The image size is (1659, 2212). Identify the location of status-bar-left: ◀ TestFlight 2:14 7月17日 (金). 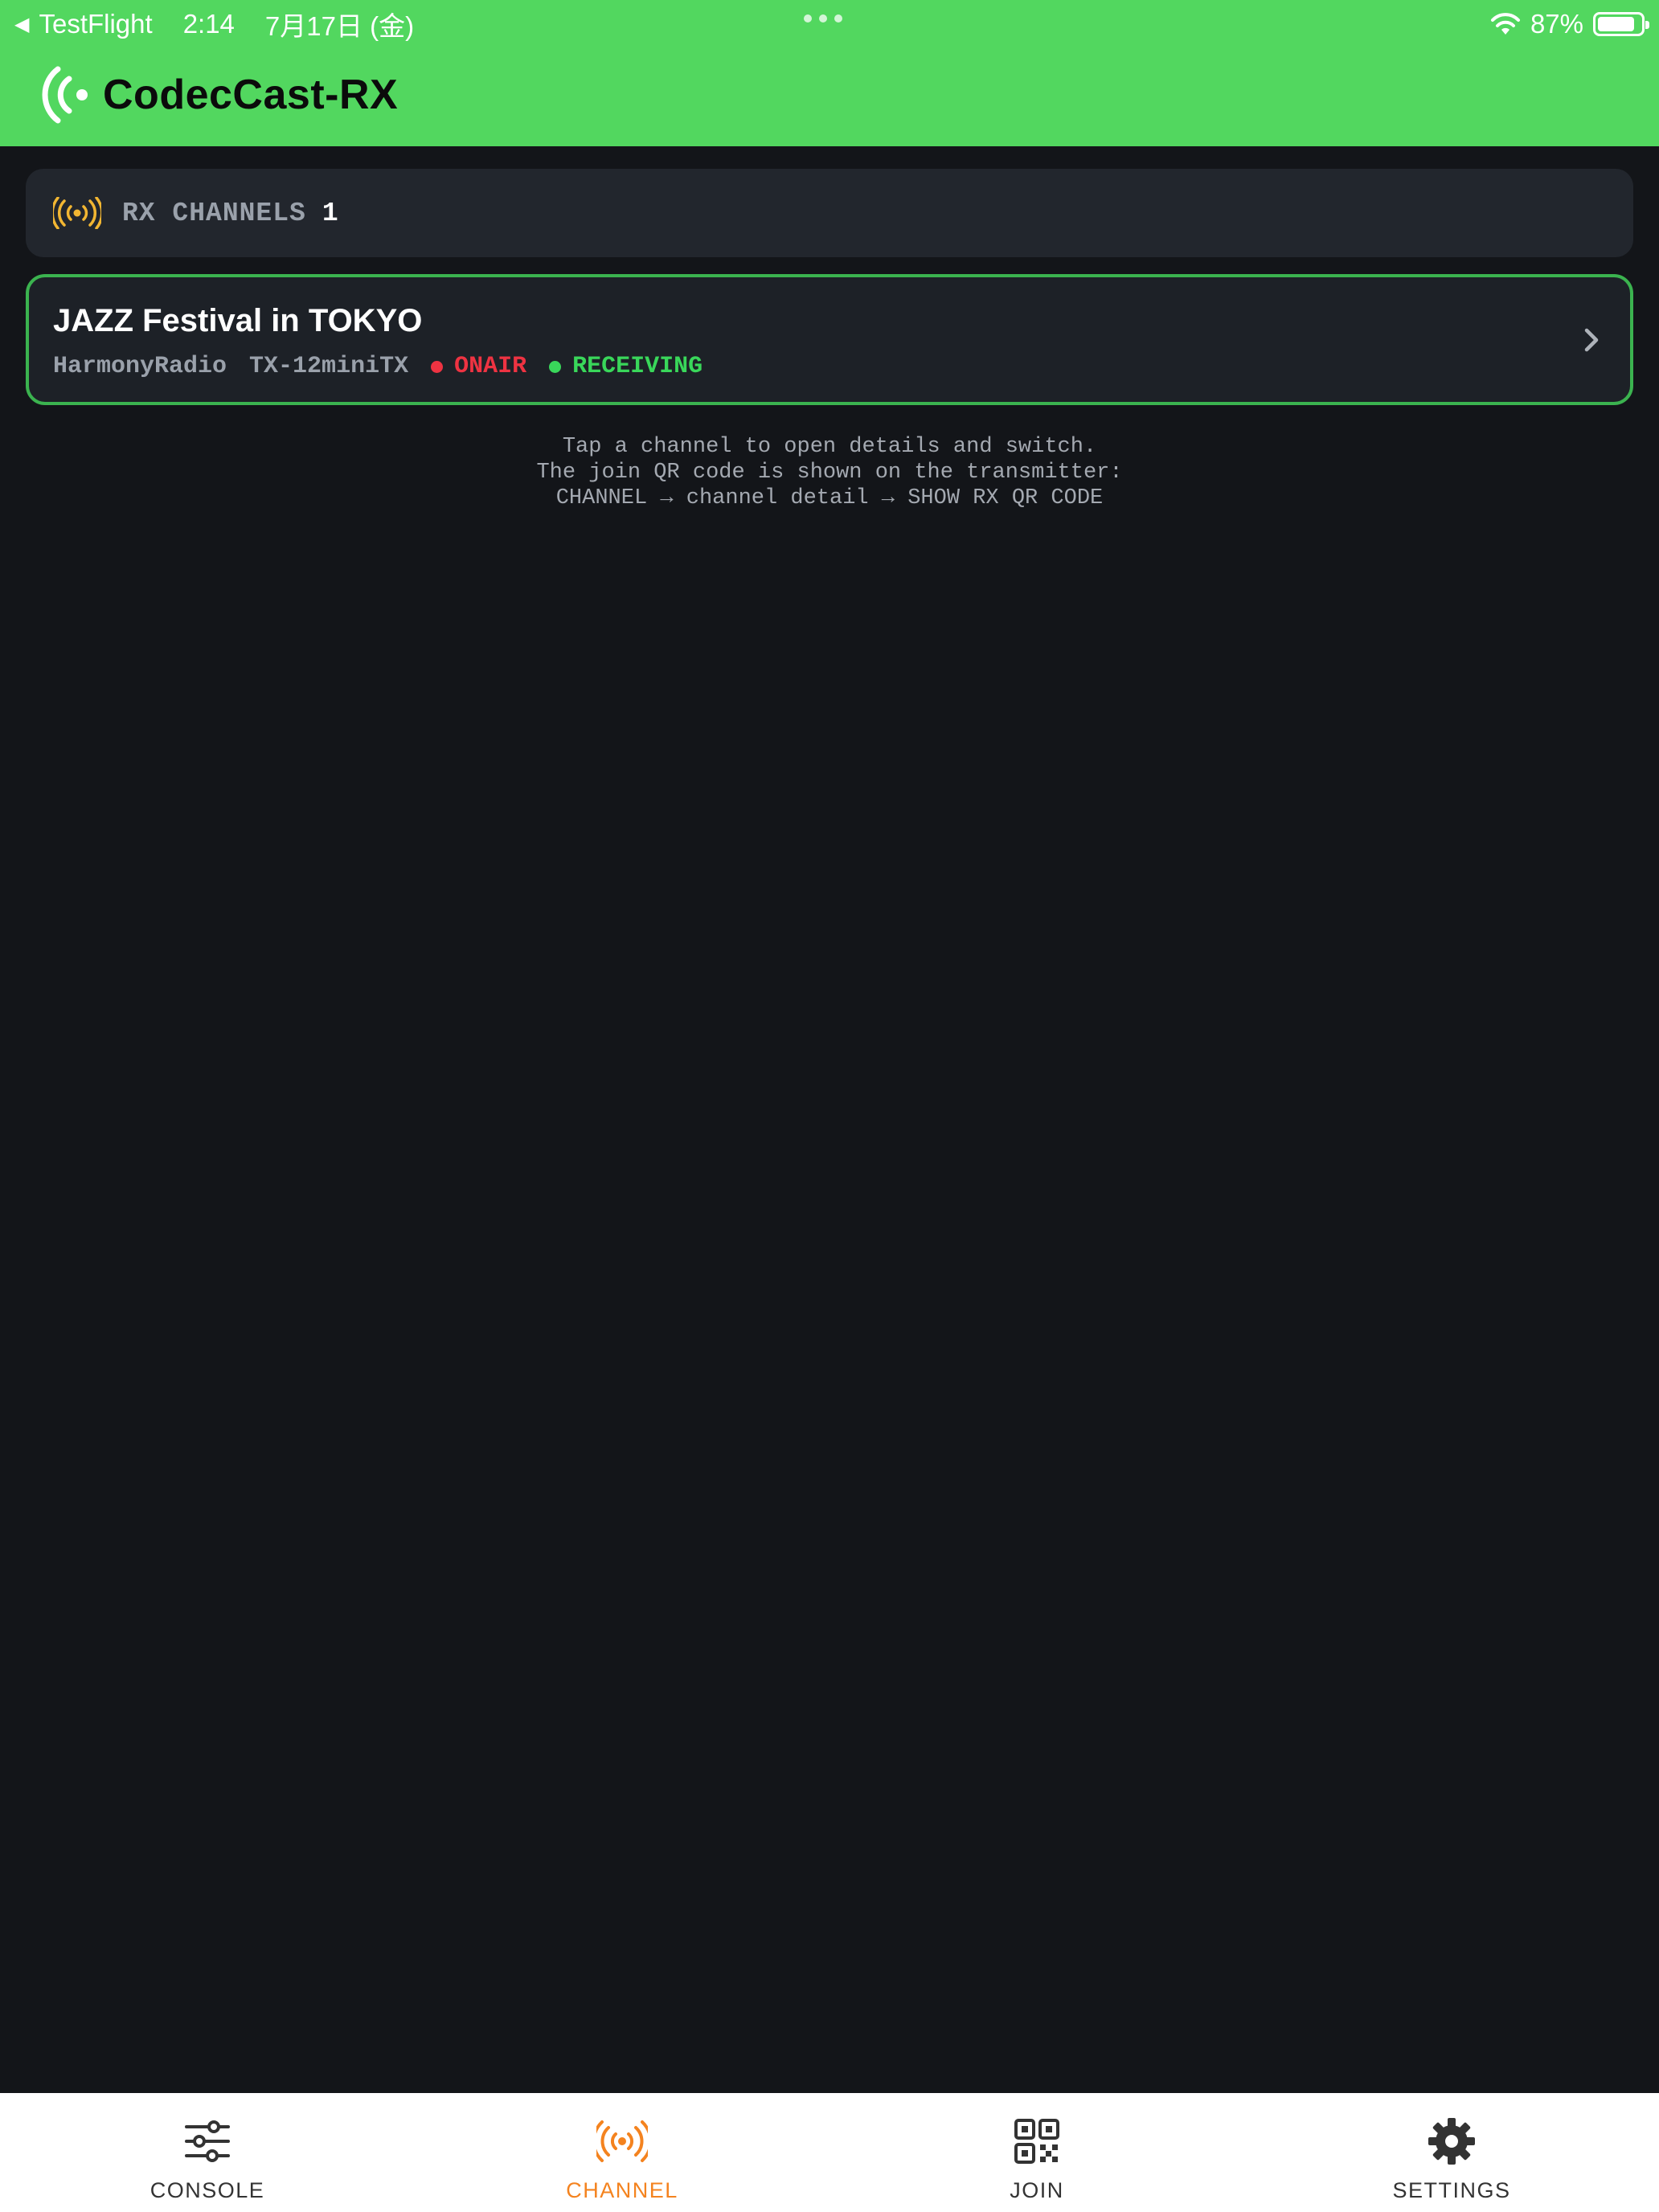
(214, 24).